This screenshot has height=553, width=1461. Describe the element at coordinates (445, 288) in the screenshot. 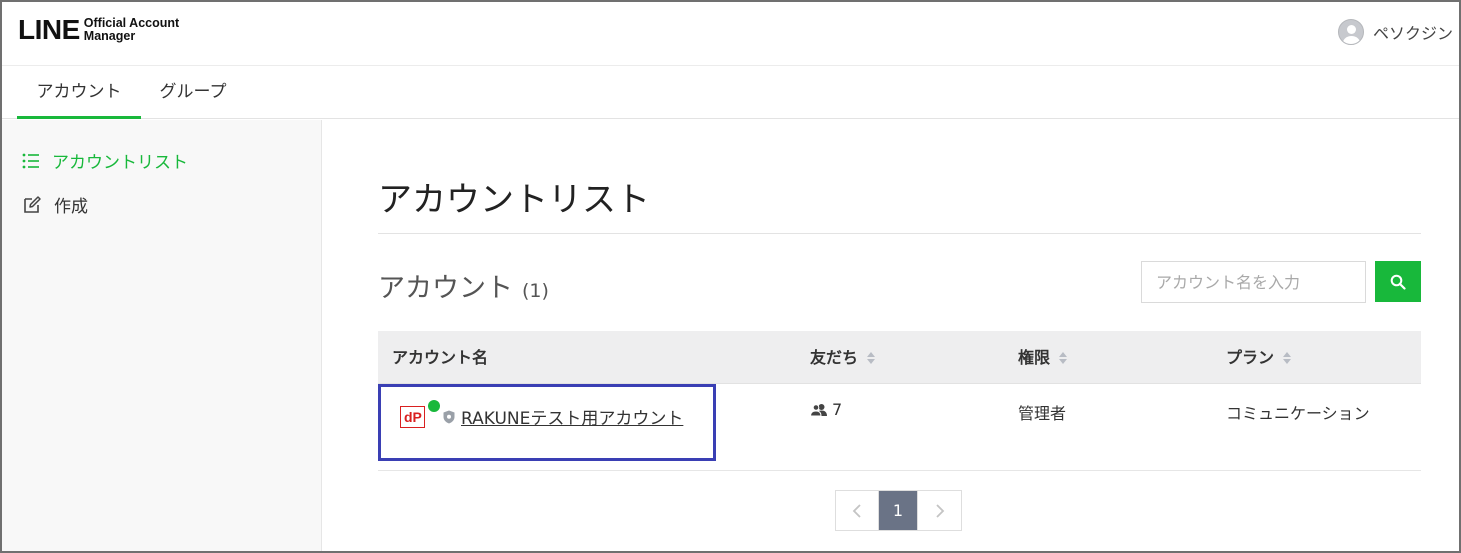

I see `section-title-text: アカウント` at that location.